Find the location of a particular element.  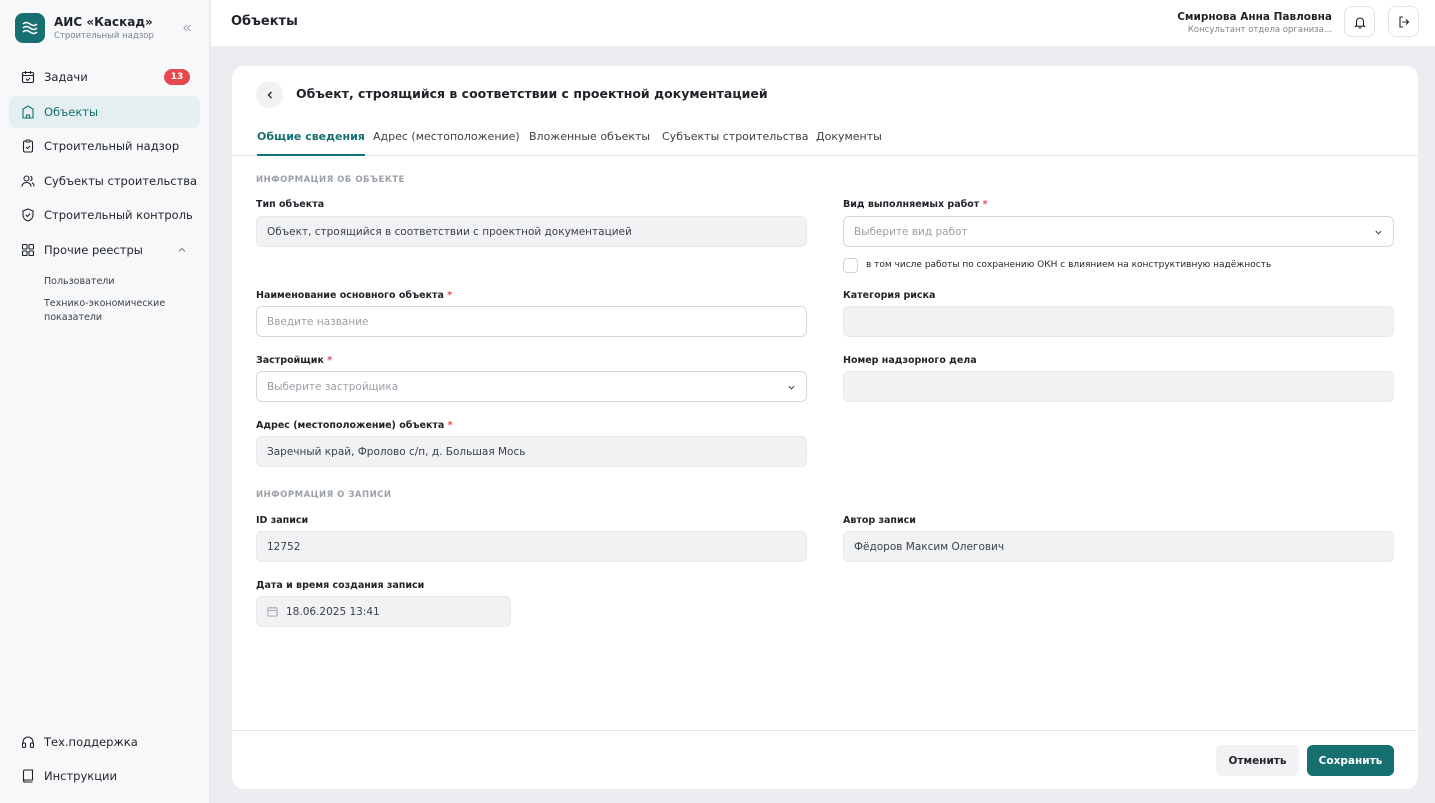

sidebar-item-tasks: Задачи 13 is located at coordinates (104, 77).